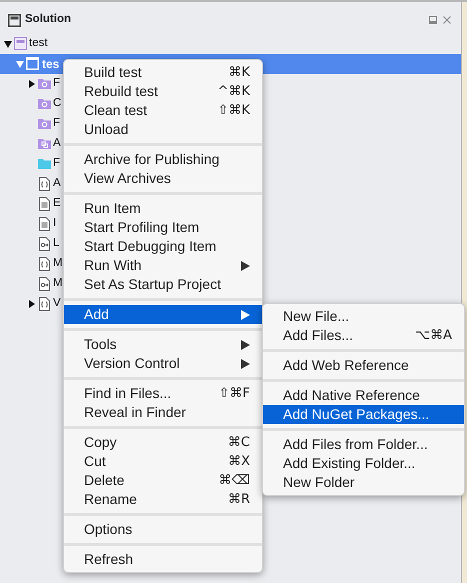 The image size is (467, 583). What do you see at coordinates (56, 244) in the screenshot?
I see `tree-item-label: L` at bounding box center [56, 244].